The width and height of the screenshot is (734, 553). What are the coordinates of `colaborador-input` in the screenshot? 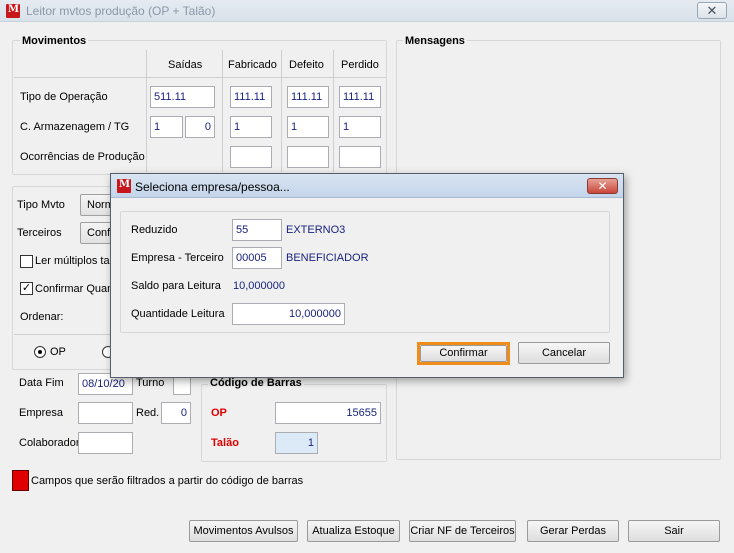 It's located at (105, 443).